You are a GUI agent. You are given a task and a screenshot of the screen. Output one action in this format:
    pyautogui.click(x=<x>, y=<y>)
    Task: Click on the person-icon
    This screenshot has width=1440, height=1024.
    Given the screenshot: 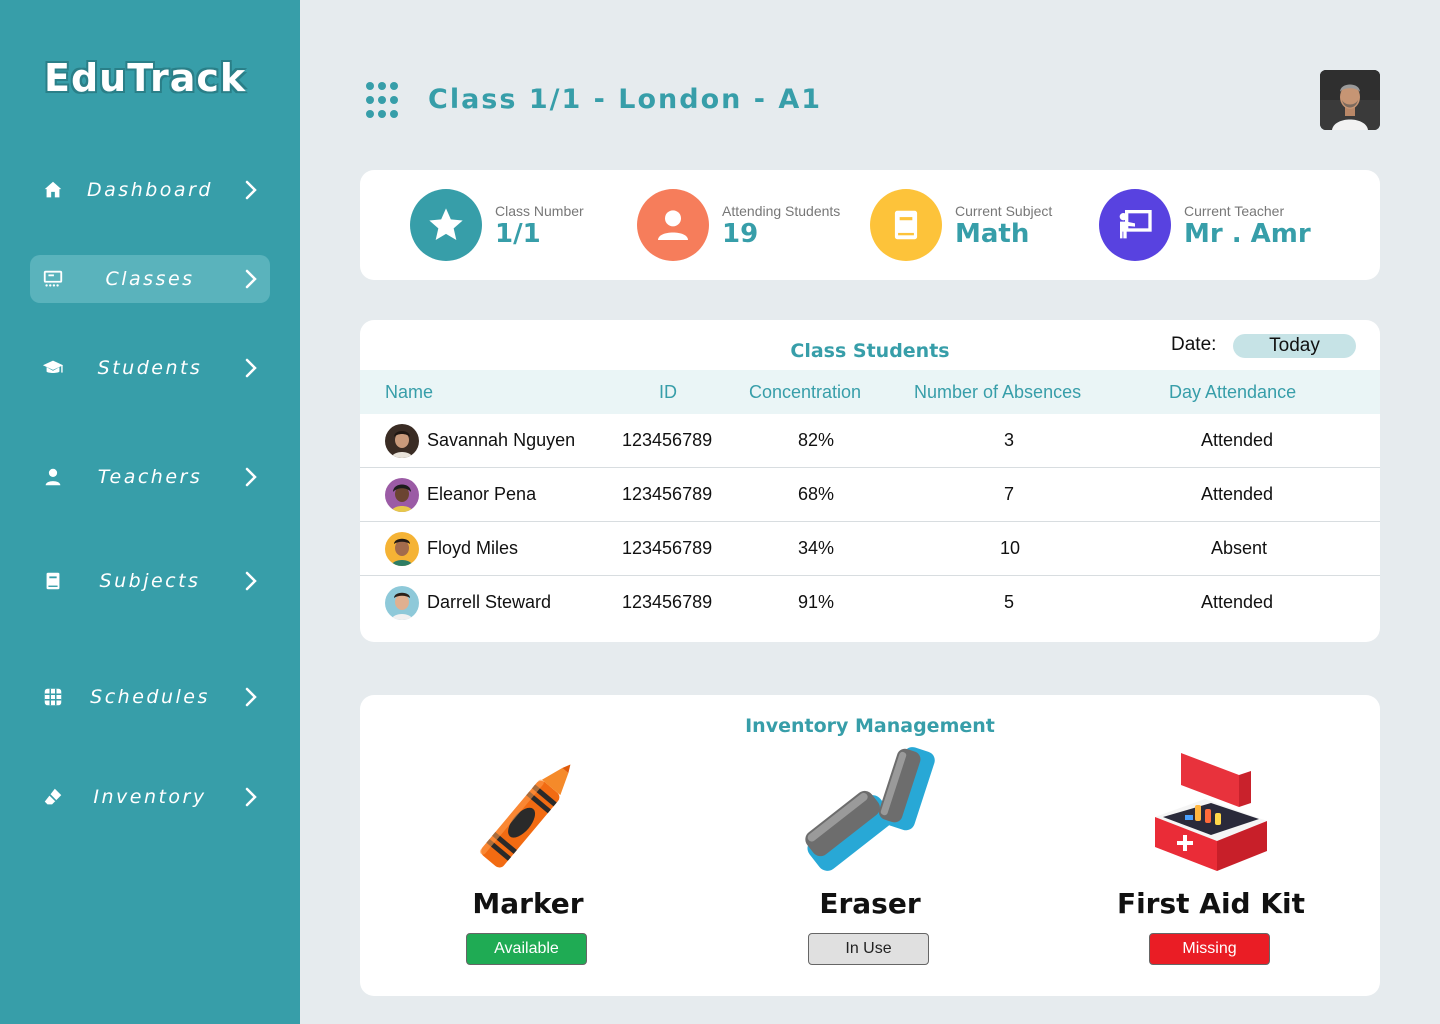 What is the action you would take?
    pyautogui.click(x=673, y=225)
    